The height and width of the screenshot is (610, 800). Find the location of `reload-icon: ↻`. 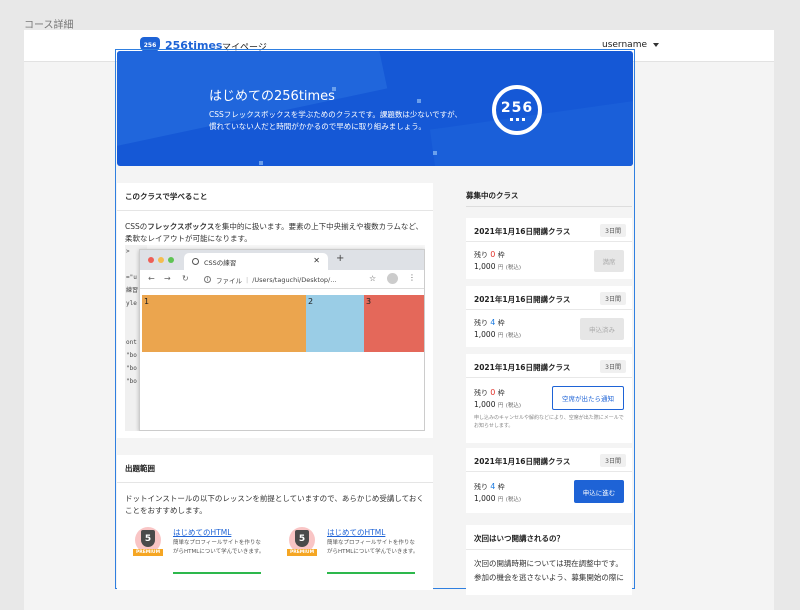

reload-icon: ↻ is located at coordinates (185, 278).